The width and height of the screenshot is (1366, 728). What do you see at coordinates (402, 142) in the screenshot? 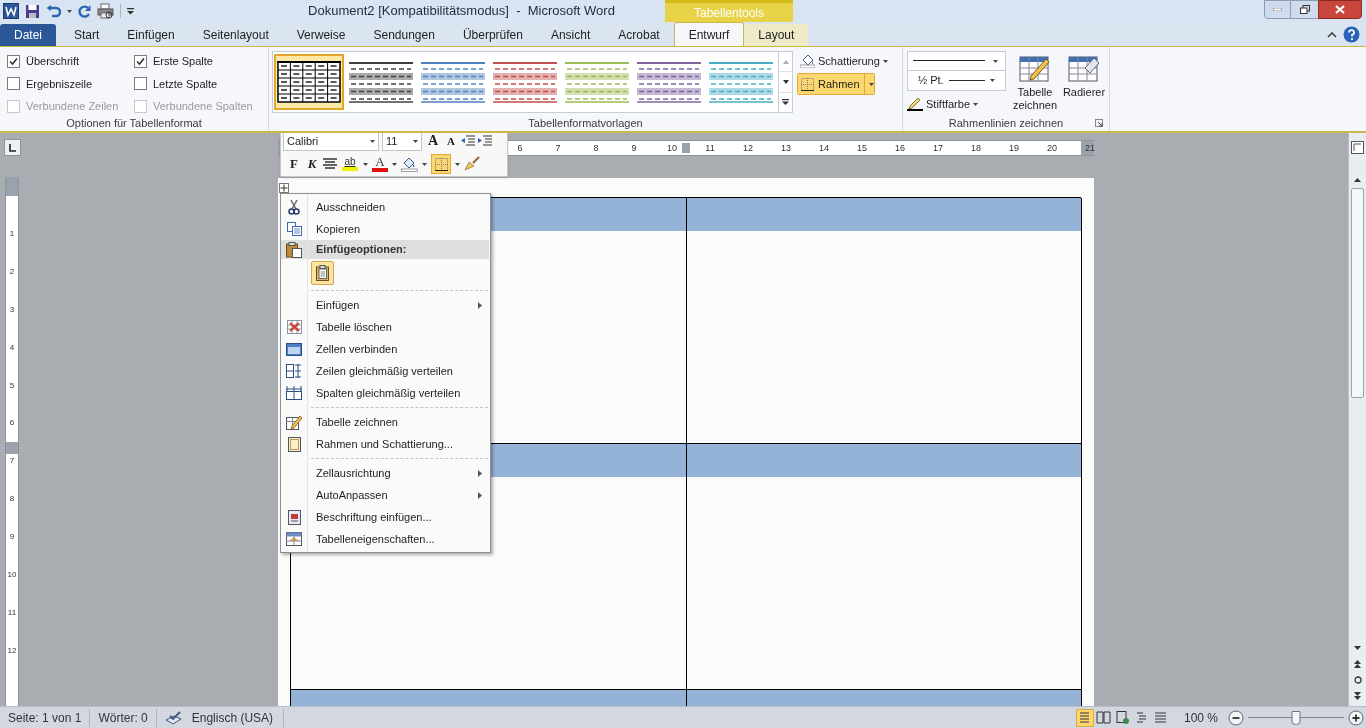
I see `font-size-field: 11` at bounding box center [402, 142].